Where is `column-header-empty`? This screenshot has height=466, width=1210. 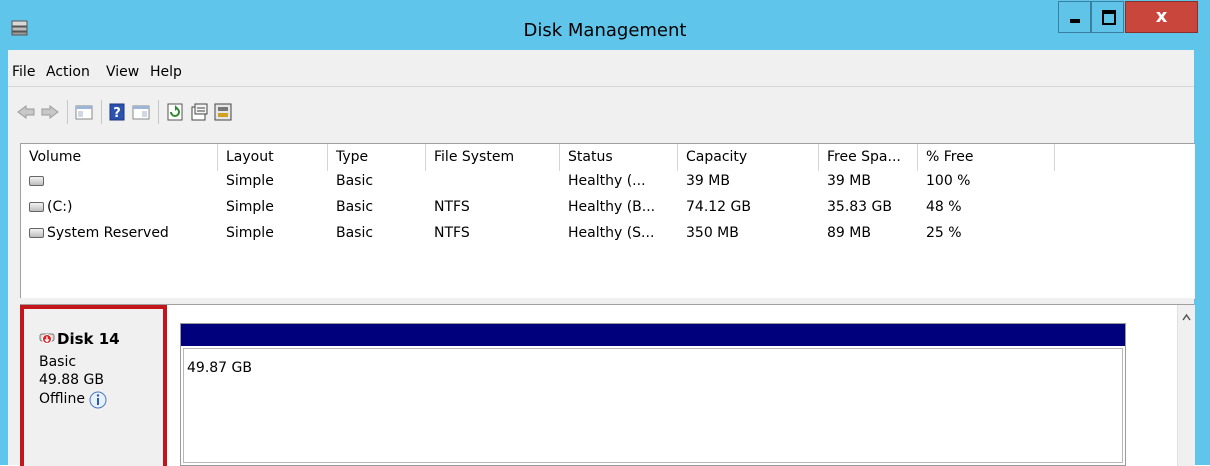 column-header-empty is located at coordinates (1125, 157).